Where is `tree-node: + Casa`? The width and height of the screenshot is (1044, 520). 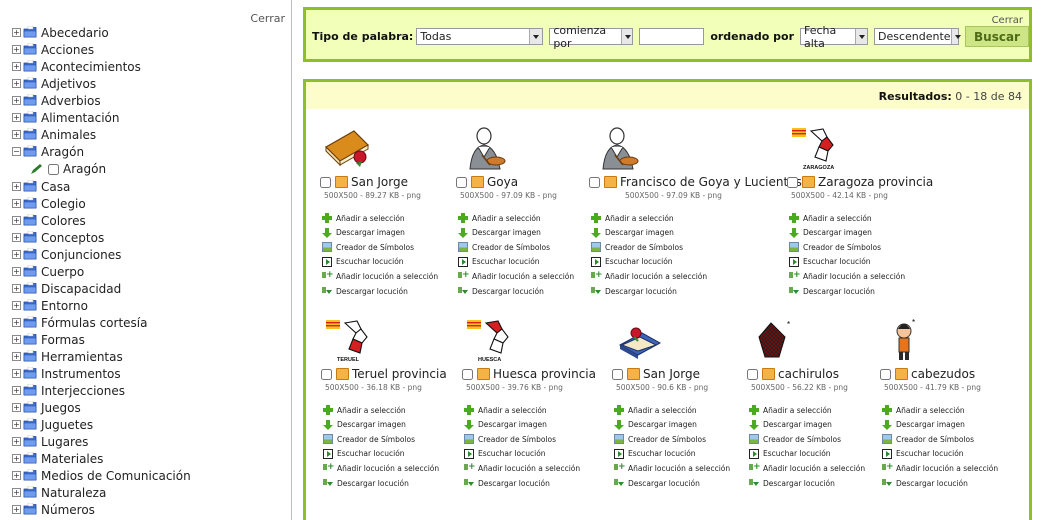 tree-node: + Casa is located at coordinates (147, 186).